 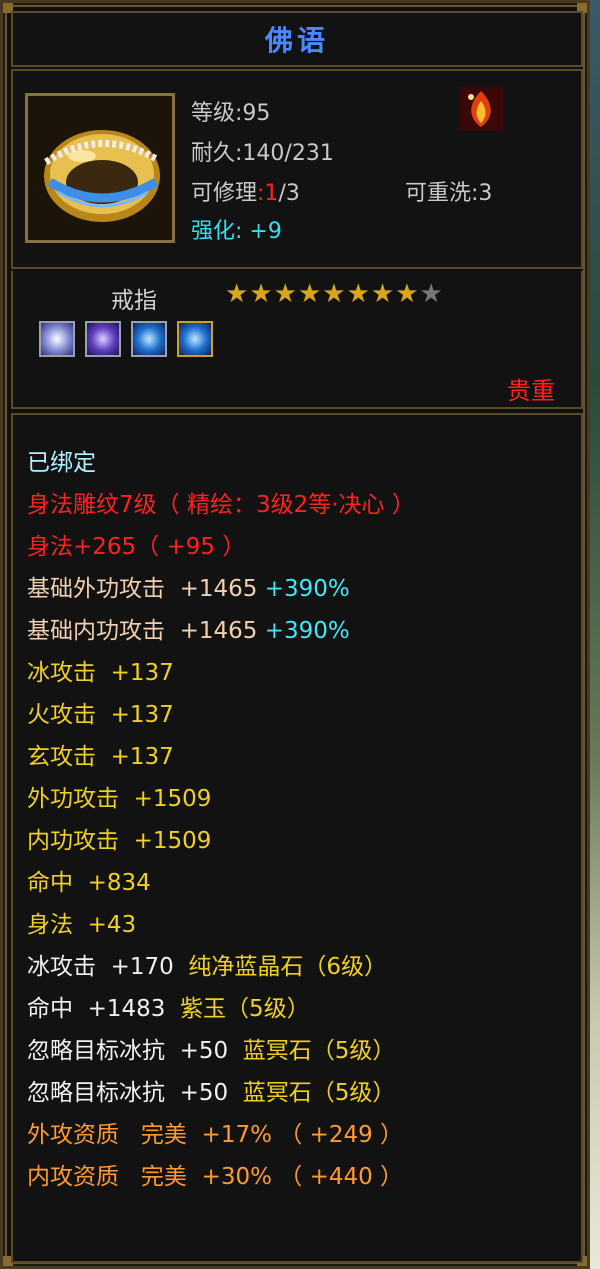 I want to click on rewash-stat: 可重洗:3, so click(x=449, y=193).